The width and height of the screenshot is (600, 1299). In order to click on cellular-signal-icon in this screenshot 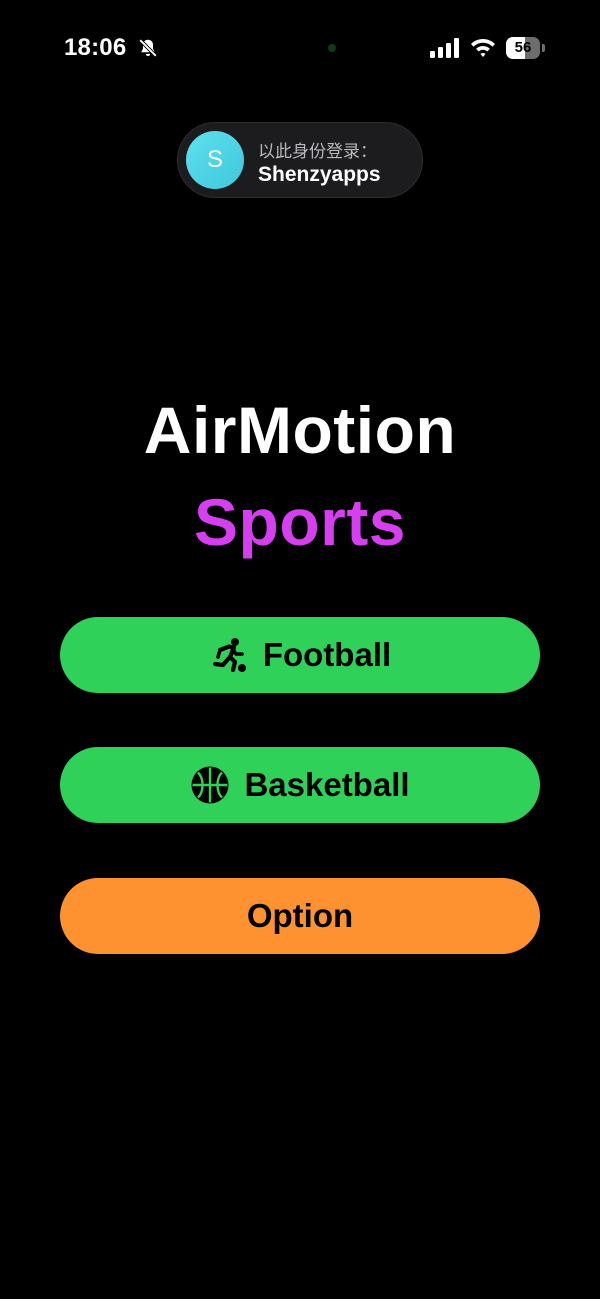, I will do `click(444, 48)`.